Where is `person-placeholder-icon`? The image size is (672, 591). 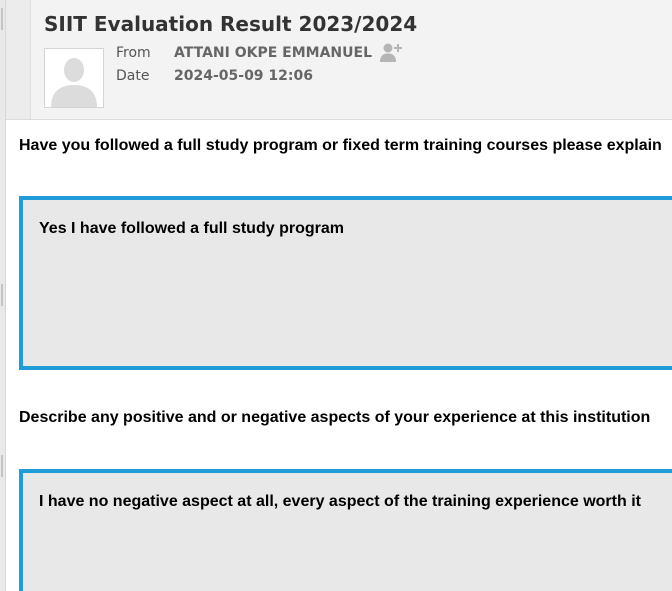
person-placeholder-icon is located at coordinates (74, 78).